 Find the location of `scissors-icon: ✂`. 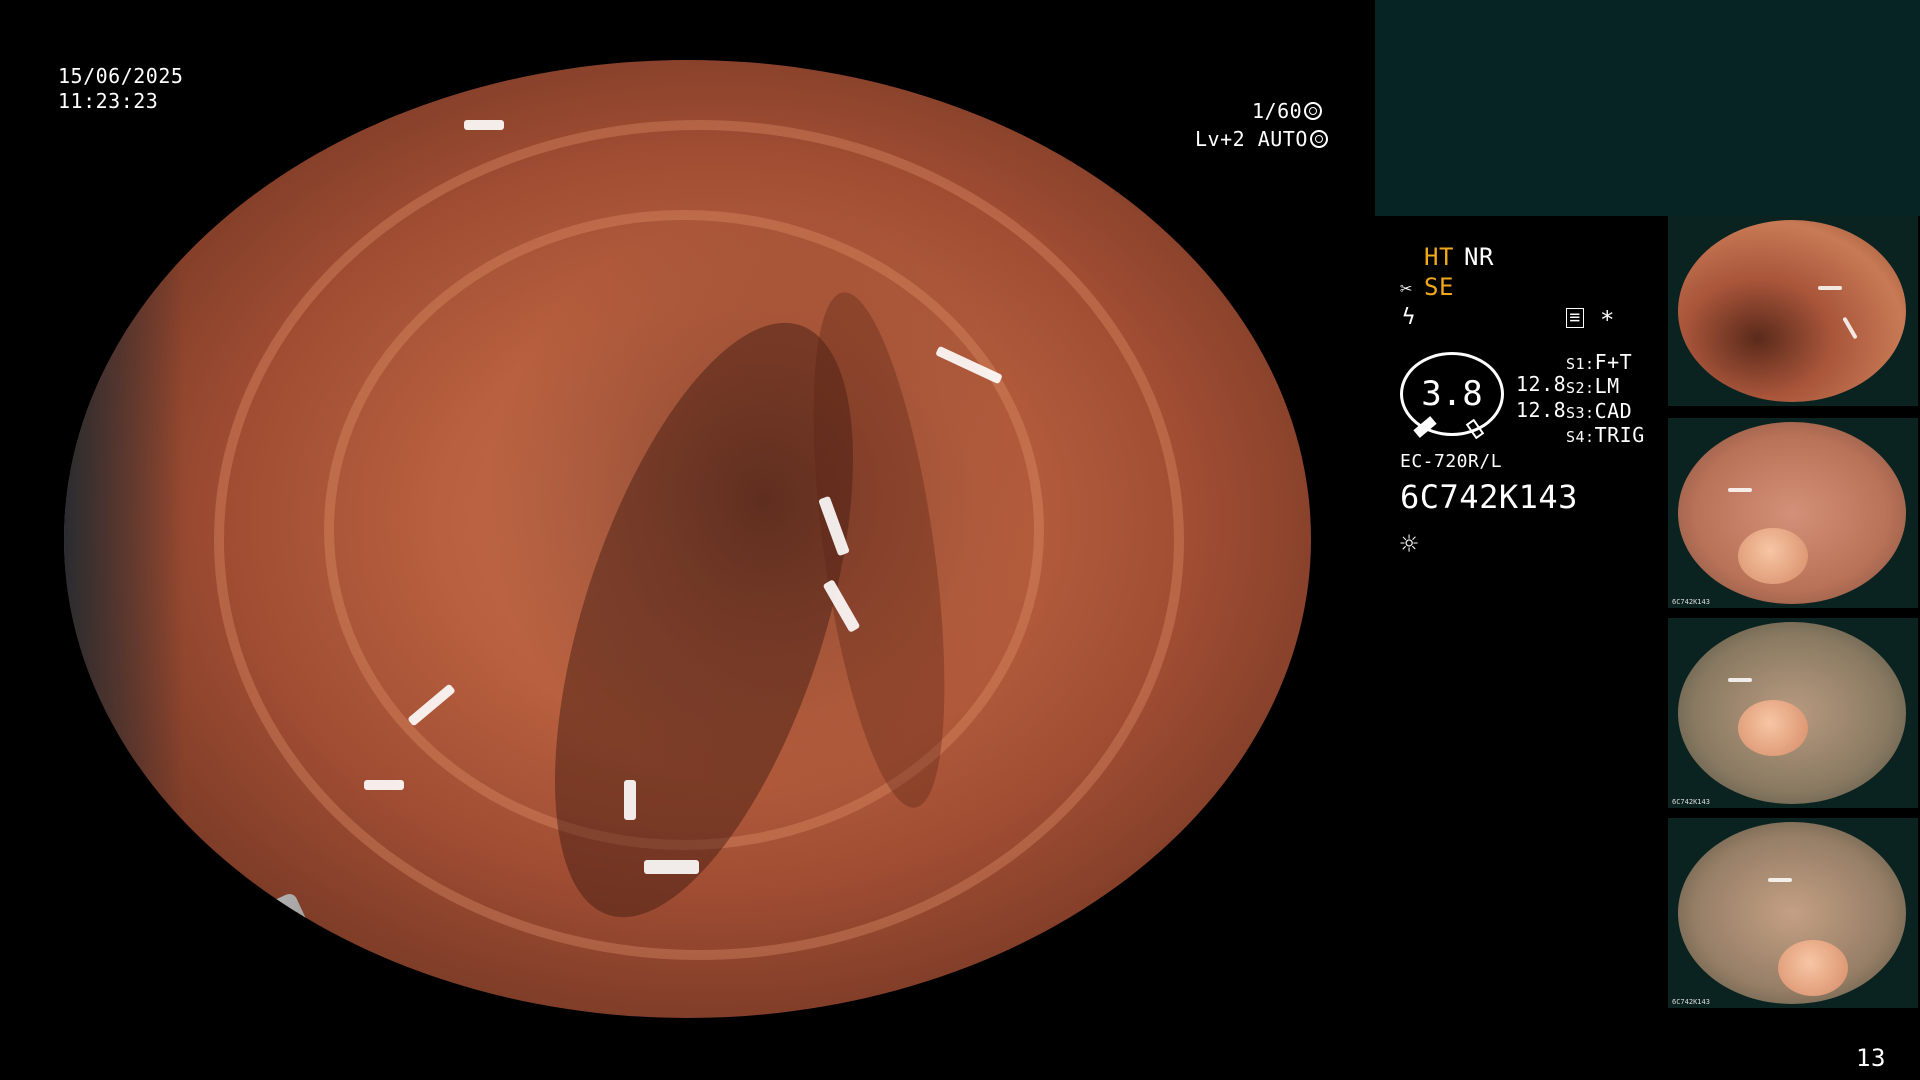

scissors-icon: ✂ is located at coordinates (1406, 288).